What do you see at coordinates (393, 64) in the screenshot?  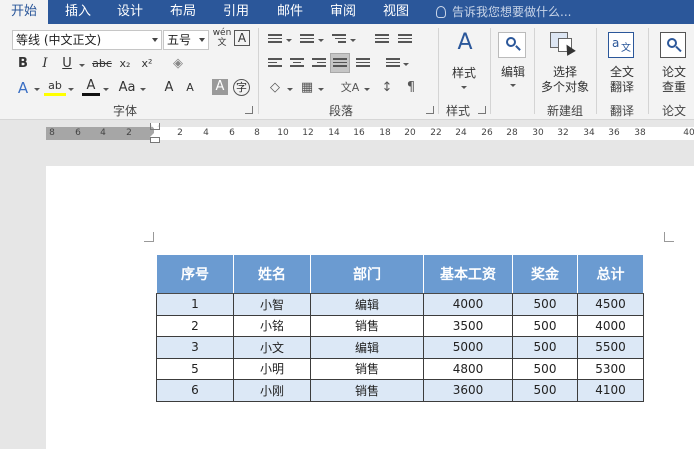 I see `line-spacing-icon` at bounding box center [393, 64].